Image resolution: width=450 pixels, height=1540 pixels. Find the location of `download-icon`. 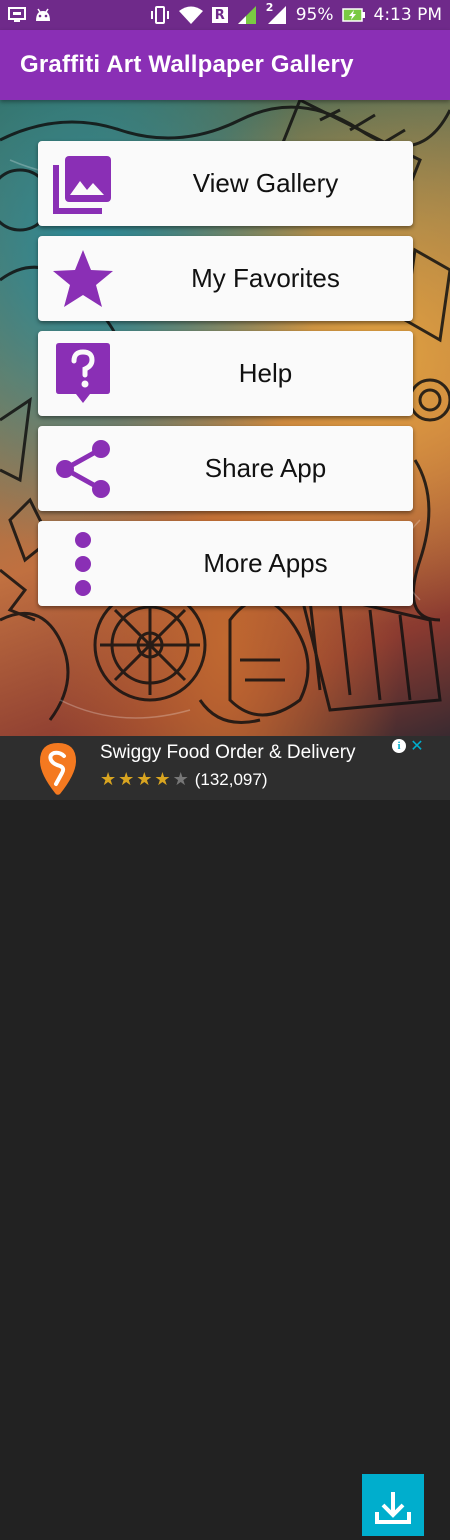

download-icon is located at coordinates (393, 1508).